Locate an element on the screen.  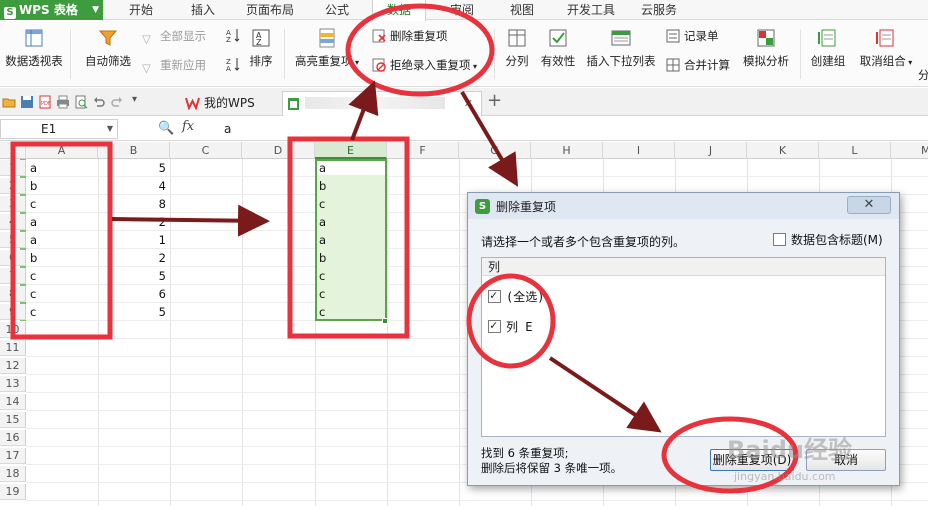
doc-tab-mywps: 我的WPS ✕ is located at coordinates (236, 103).